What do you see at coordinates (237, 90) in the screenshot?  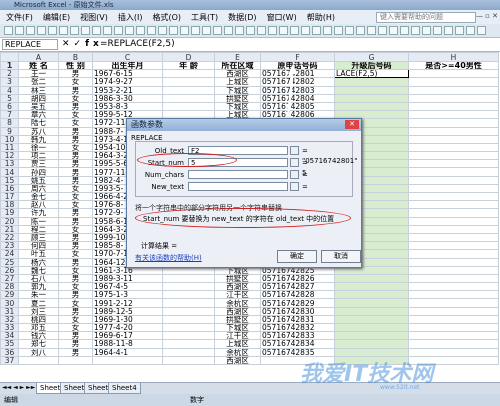 I see `table-cell: 下城区` at bounding box center [237, 90].